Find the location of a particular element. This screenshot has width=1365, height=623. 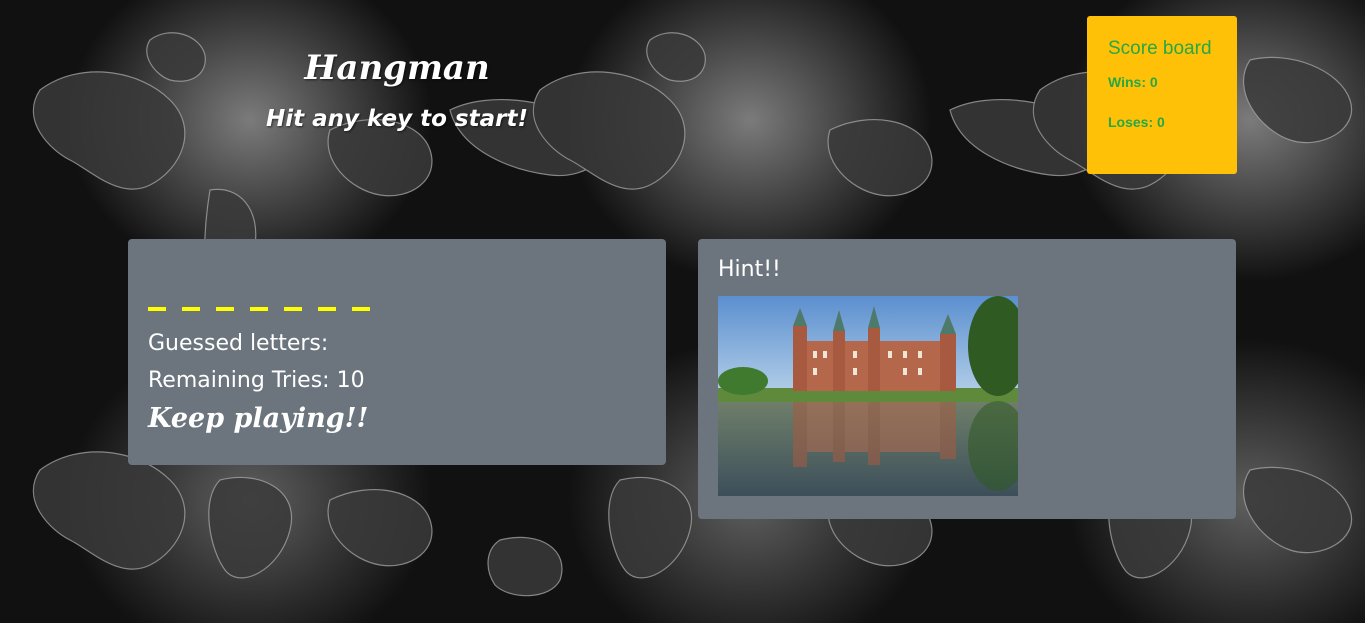

game-status: Keep playing!! is located at coordinates (258, 418).